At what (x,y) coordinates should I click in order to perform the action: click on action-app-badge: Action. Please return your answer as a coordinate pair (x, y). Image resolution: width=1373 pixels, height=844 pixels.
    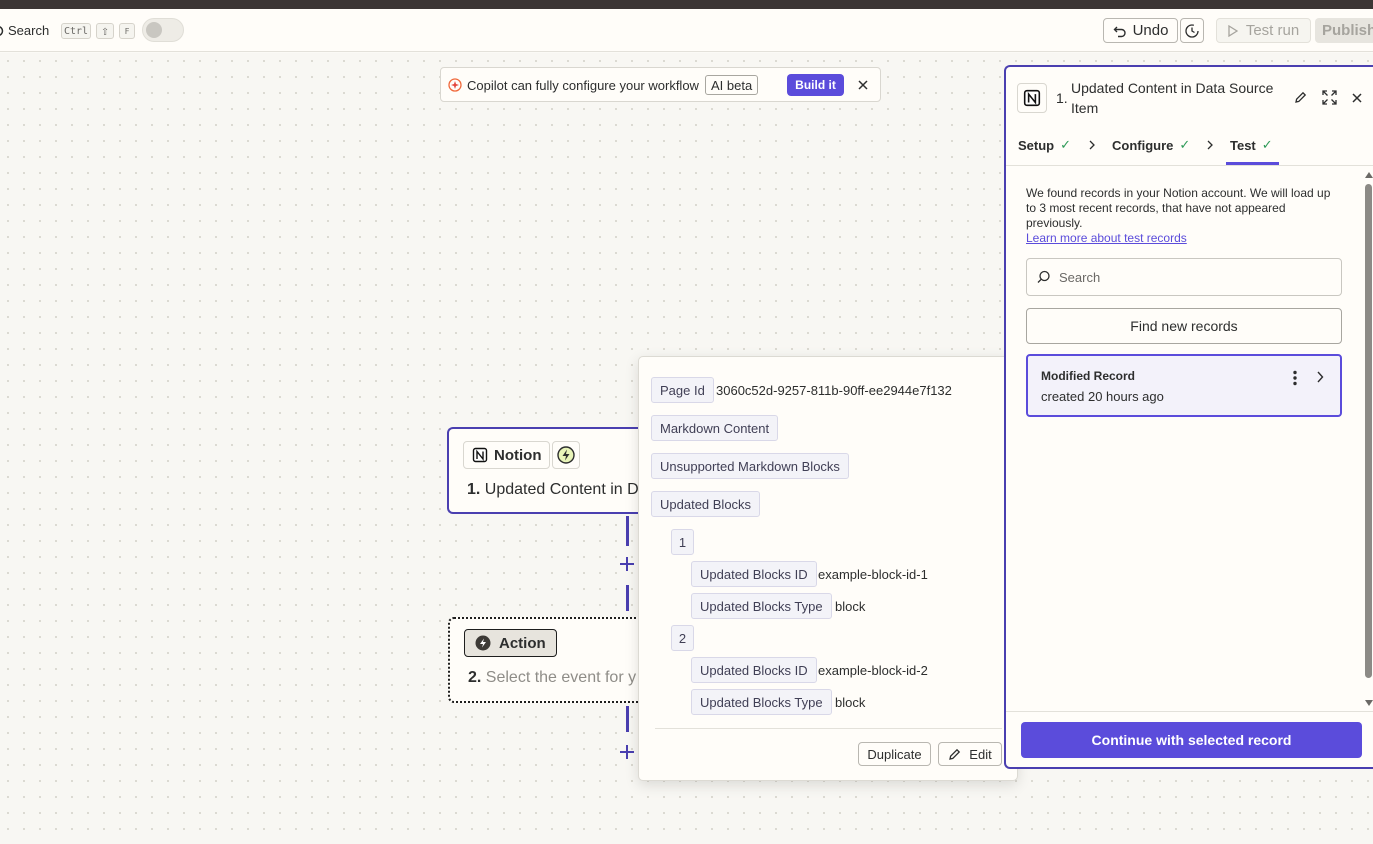
    Looking at the image, I should click on (510, 643).